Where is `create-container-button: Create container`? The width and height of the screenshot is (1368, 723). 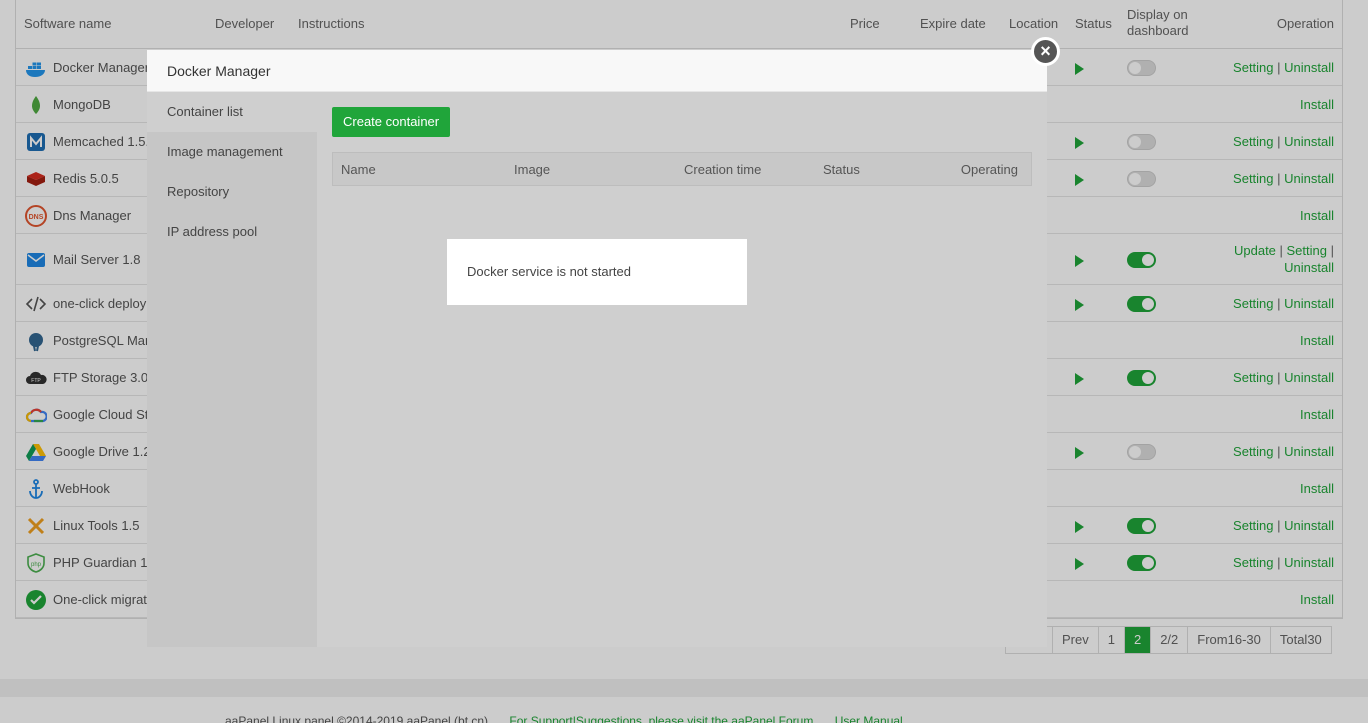
create-container-button: Create container is located at coordinates (391, 122).